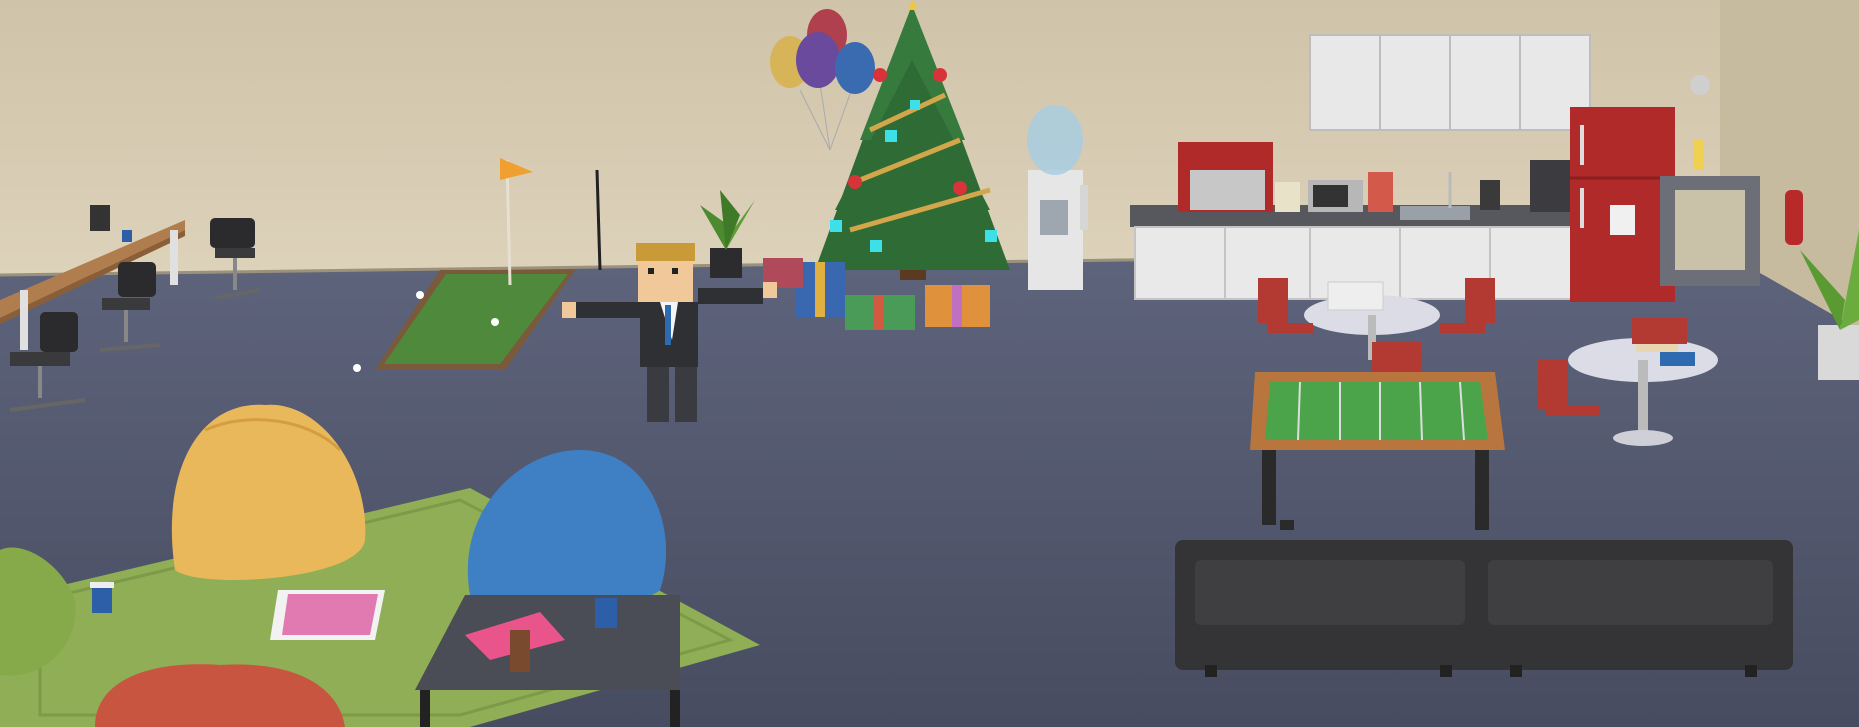 Image resolution: width=1859 pixels, height=727 pixels. Describe the element at coordinates (1622, 204) in the screenshot. I see `fridge` at that location.